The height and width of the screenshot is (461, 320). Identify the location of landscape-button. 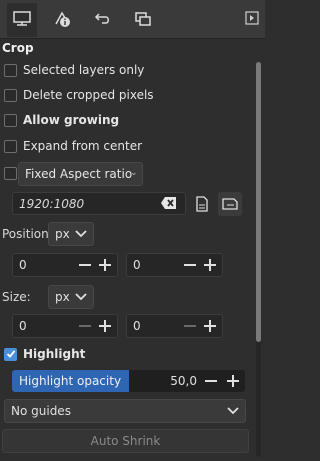
(230, 204).